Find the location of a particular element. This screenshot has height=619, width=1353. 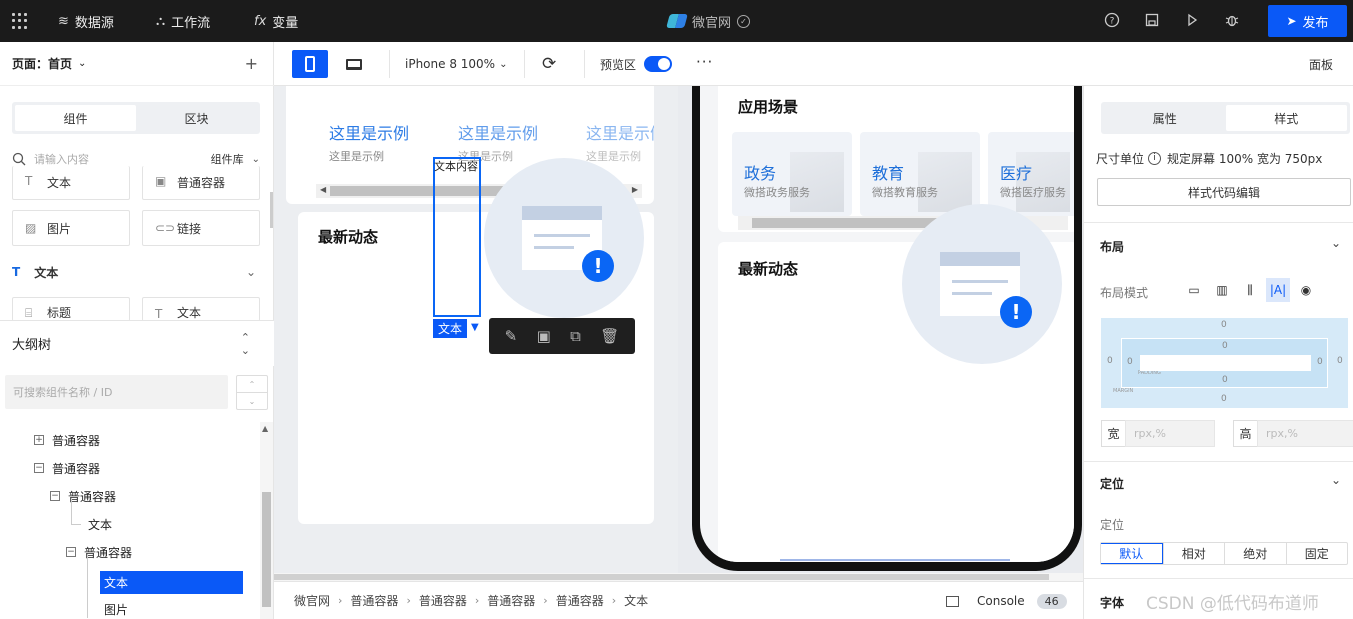

tab-blocks: 区块 is located at coordinates (196, 118).